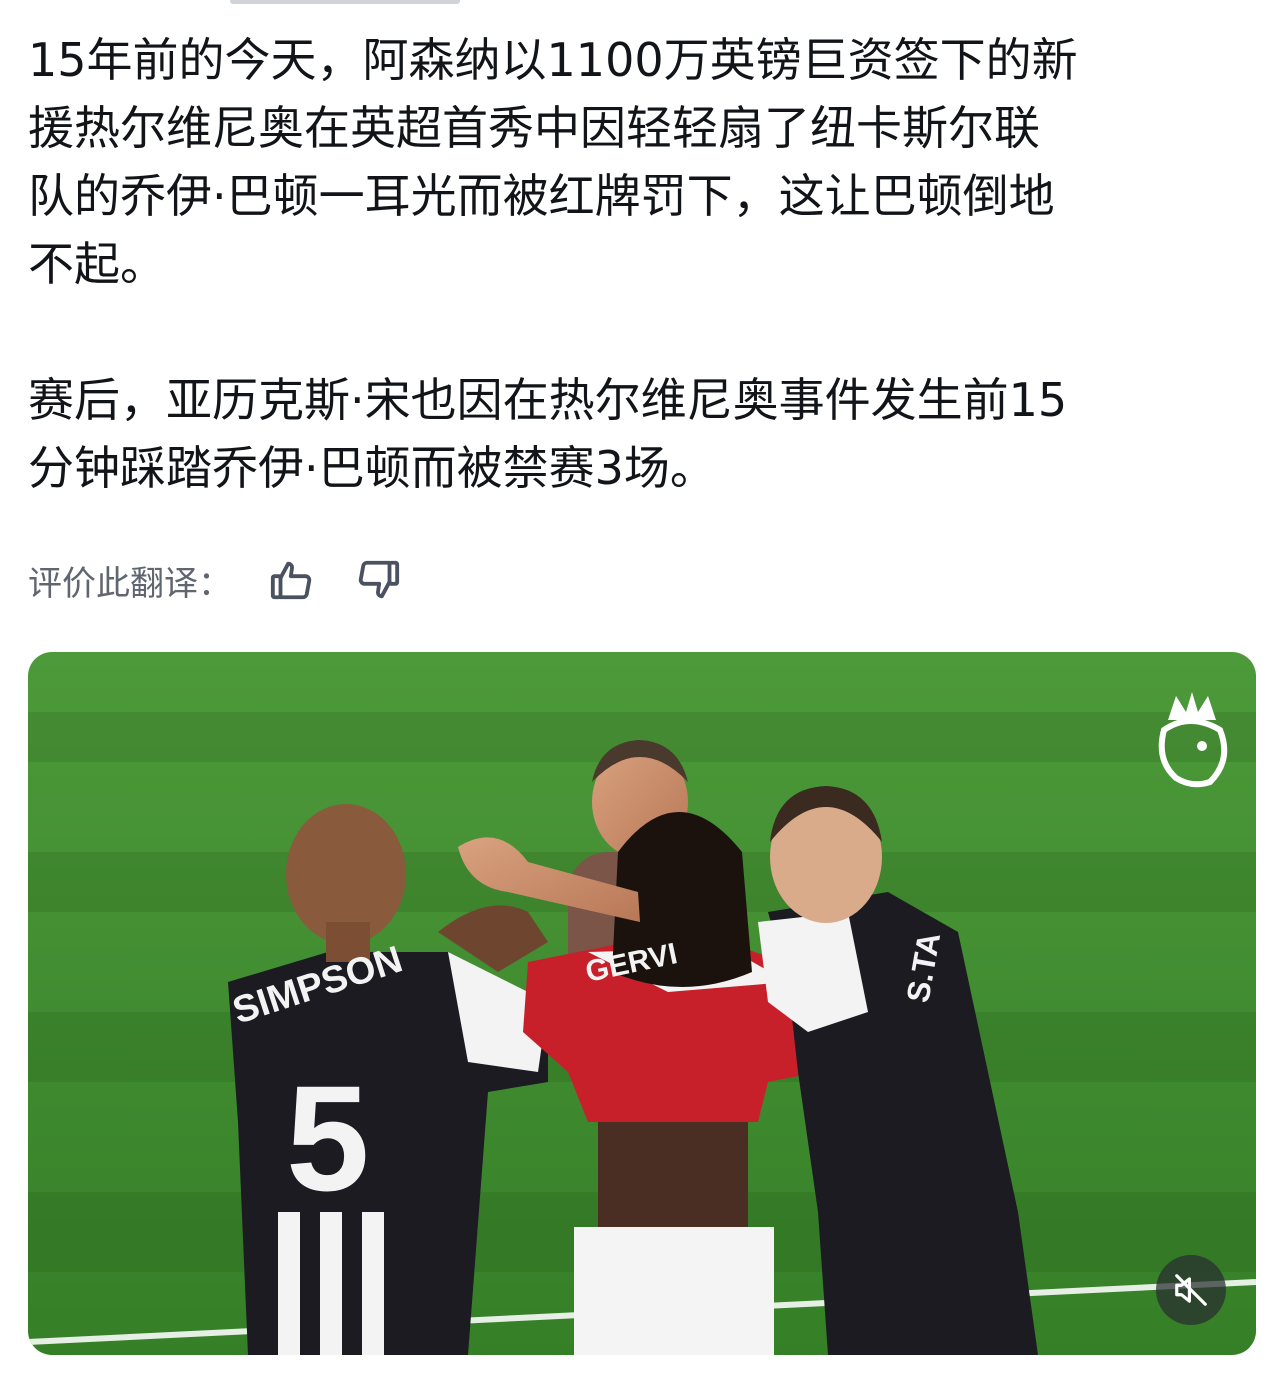 This screenshot has height=1385, width=1284. What do you see at coordinates (345, 2) in the screenshot?
I see `top-edge-fragment` at bounding box center [345, 2].